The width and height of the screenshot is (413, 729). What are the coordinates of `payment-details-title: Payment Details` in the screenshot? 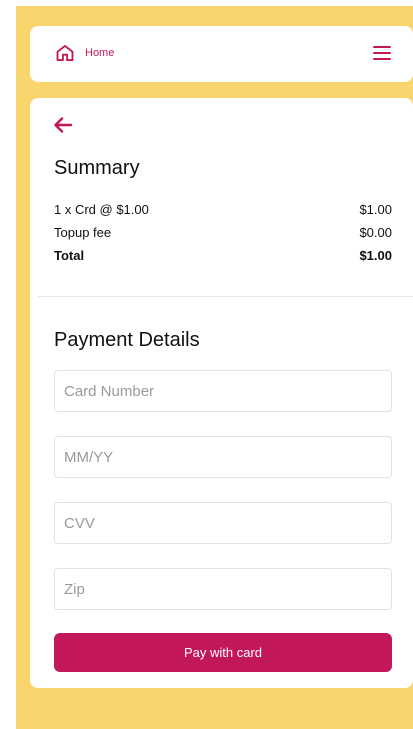 It's located at (127, 340).